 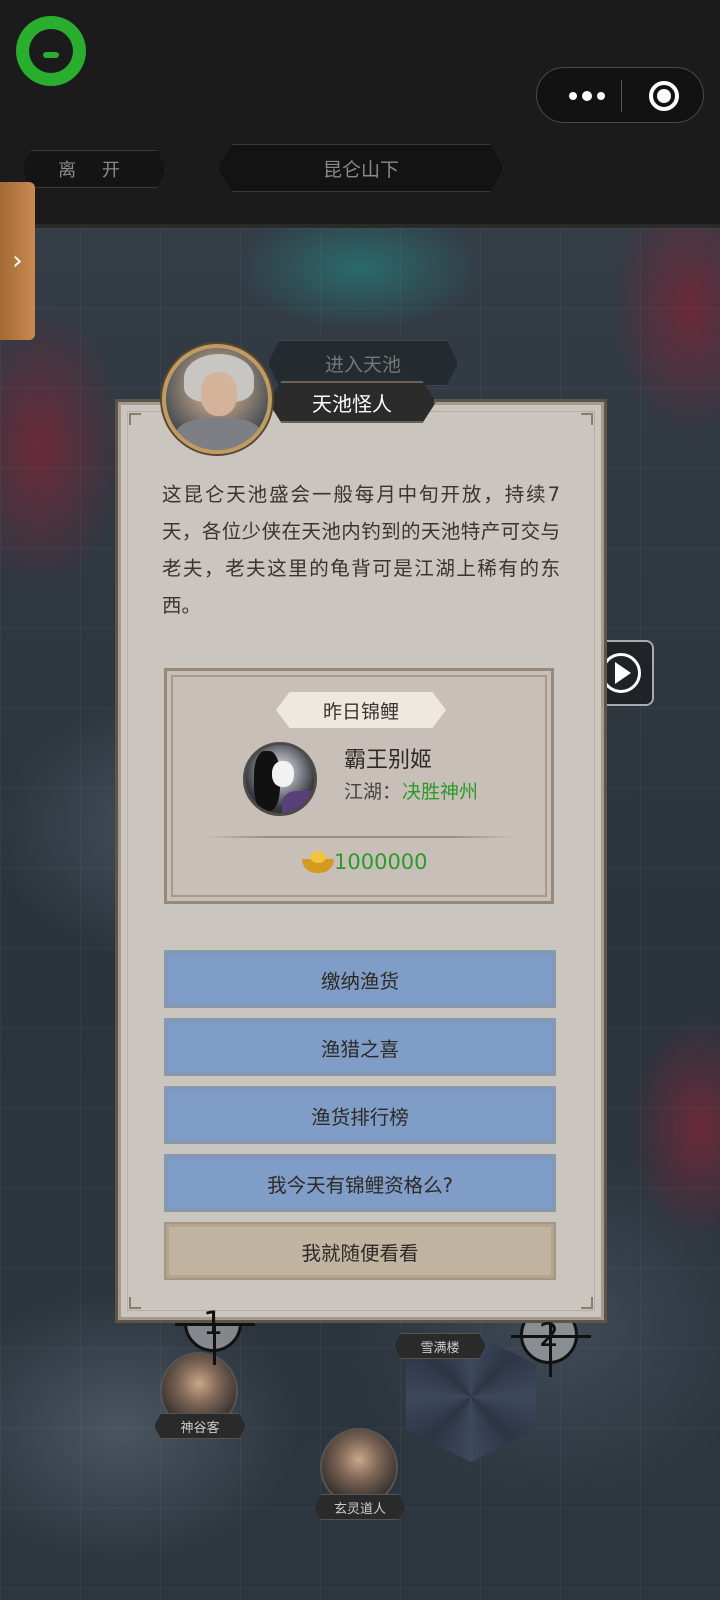 What do you see at coordinates (388, 760) in the screenshot?
I see `koi-player-name: 霸王别姬` at bounding box center [388, 760].